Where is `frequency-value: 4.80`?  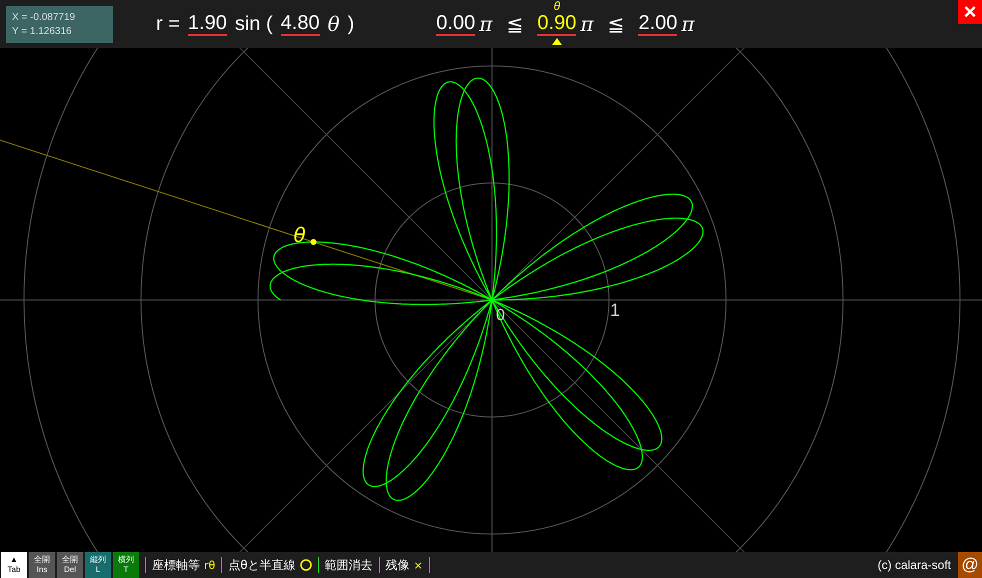
frequency-value: 4.80 is located at coordinates (300, 24).